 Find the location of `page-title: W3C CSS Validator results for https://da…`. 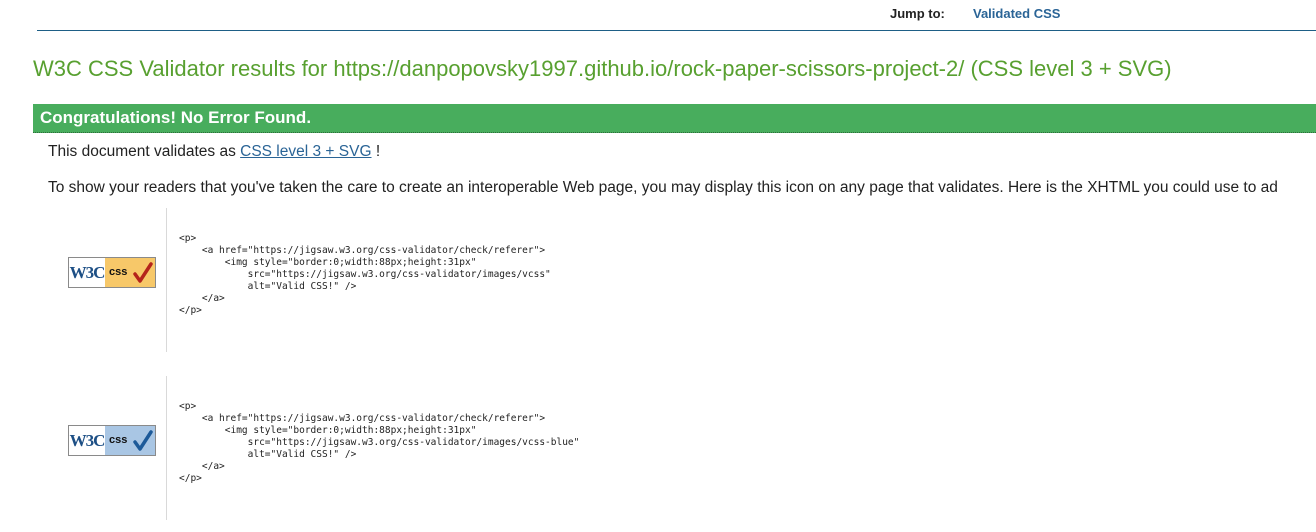

page-title: W3C CSS Validator results for https://da… is located at coordinates (602, 68).